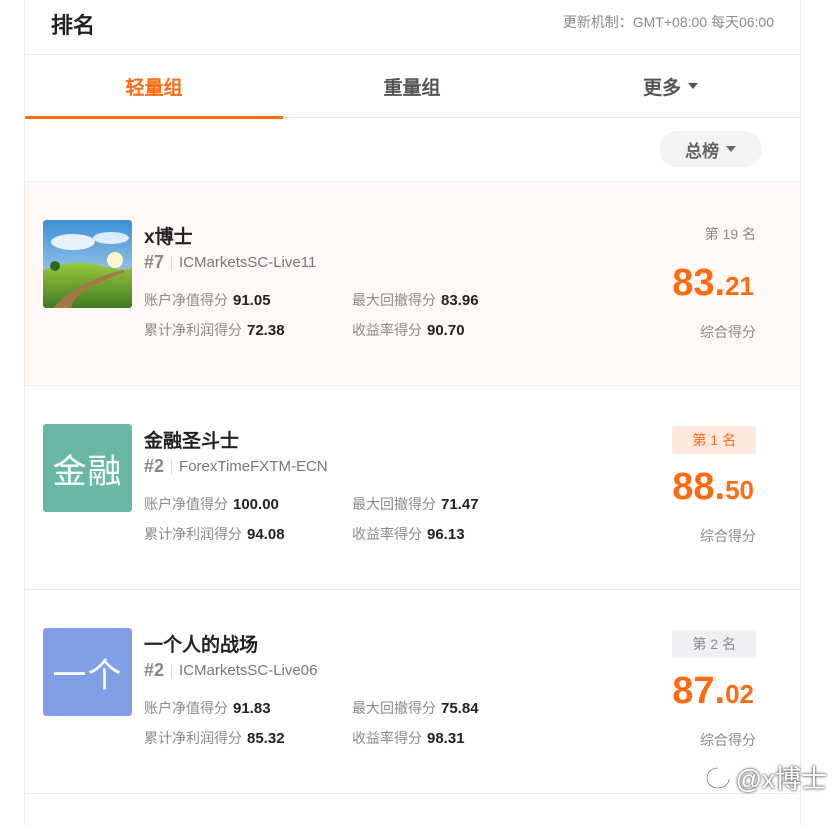 This screenshot has height=826, width=835. What do you see at coordinates (713, 691) in the screenshot?
I see `overall-score: 87.02` at bounding box center [713, 691].